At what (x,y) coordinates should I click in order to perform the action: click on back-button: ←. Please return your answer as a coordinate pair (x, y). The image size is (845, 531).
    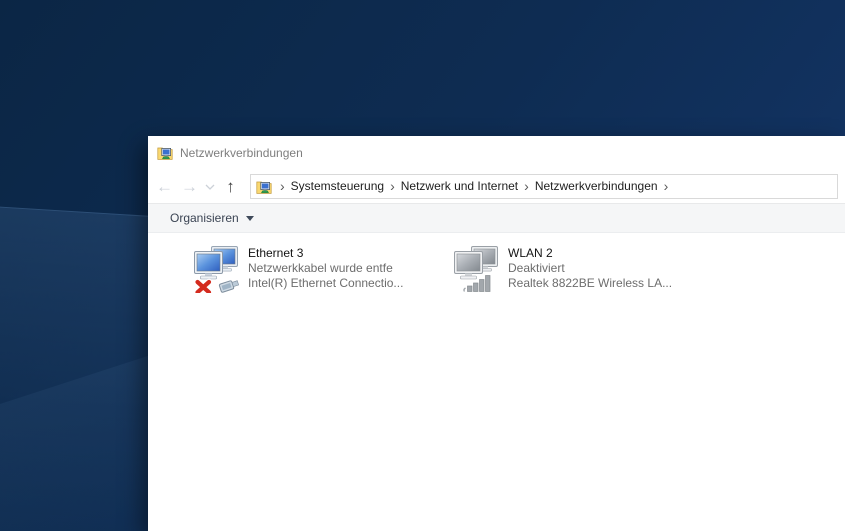
    Looking at the image, I should click on (164, 186).